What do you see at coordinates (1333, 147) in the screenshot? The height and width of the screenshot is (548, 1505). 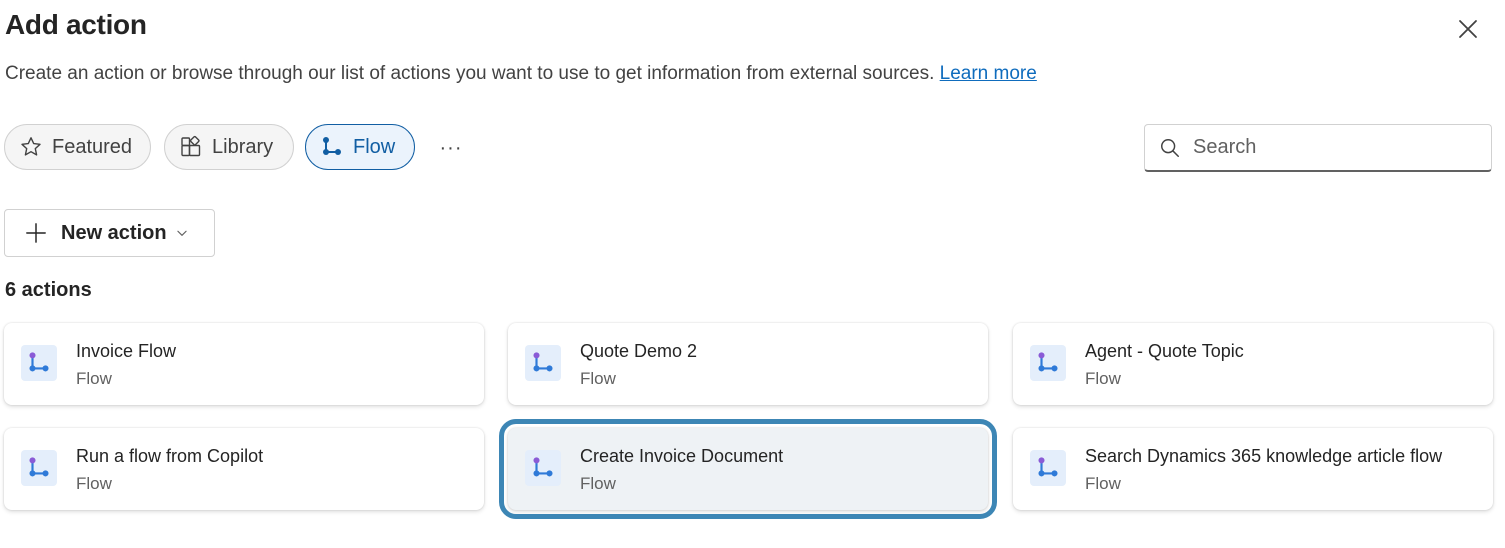 I see `search-input` at bounding box center [1333, 147].